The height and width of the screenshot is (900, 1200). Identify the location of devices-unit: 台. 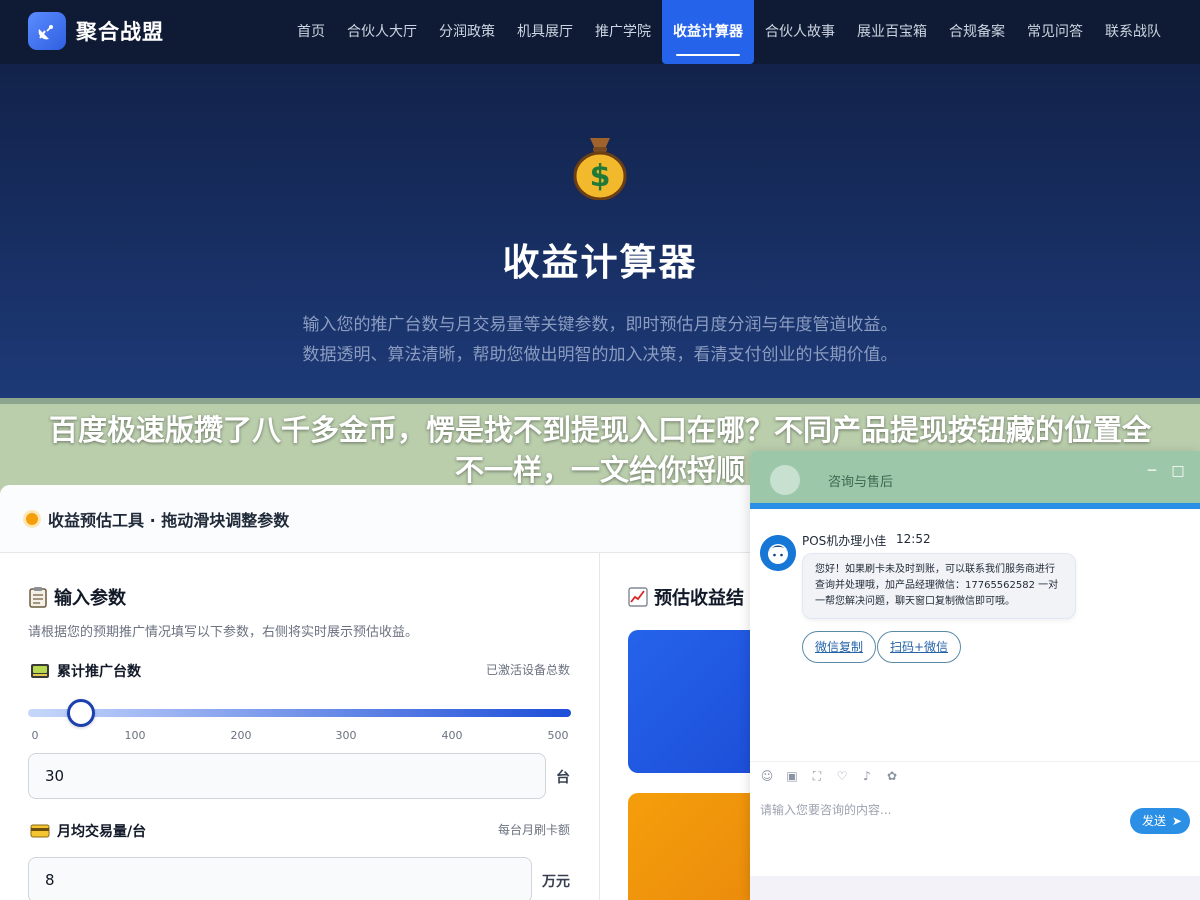
(563, 778).